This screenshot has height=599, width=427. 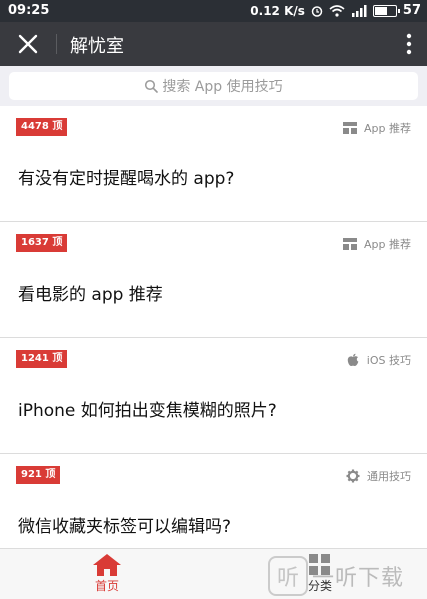 What do you see at coordinates (358, 578) in the screenshot?
I see `watermark-text: 一听下载` at bounding box center [358, 578].